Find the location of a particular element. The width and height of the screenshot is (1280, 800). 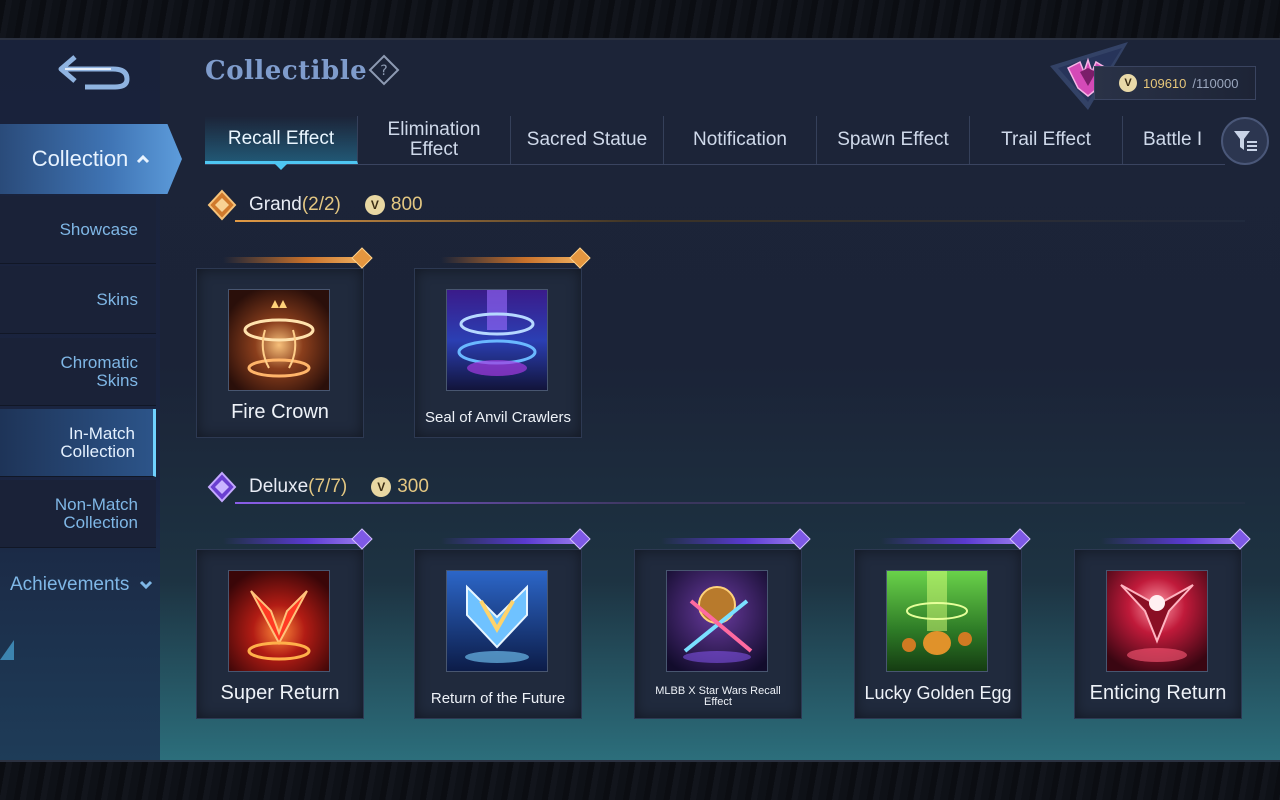

sidebar-item-skins: Skins is located at coordinates (78, 300).